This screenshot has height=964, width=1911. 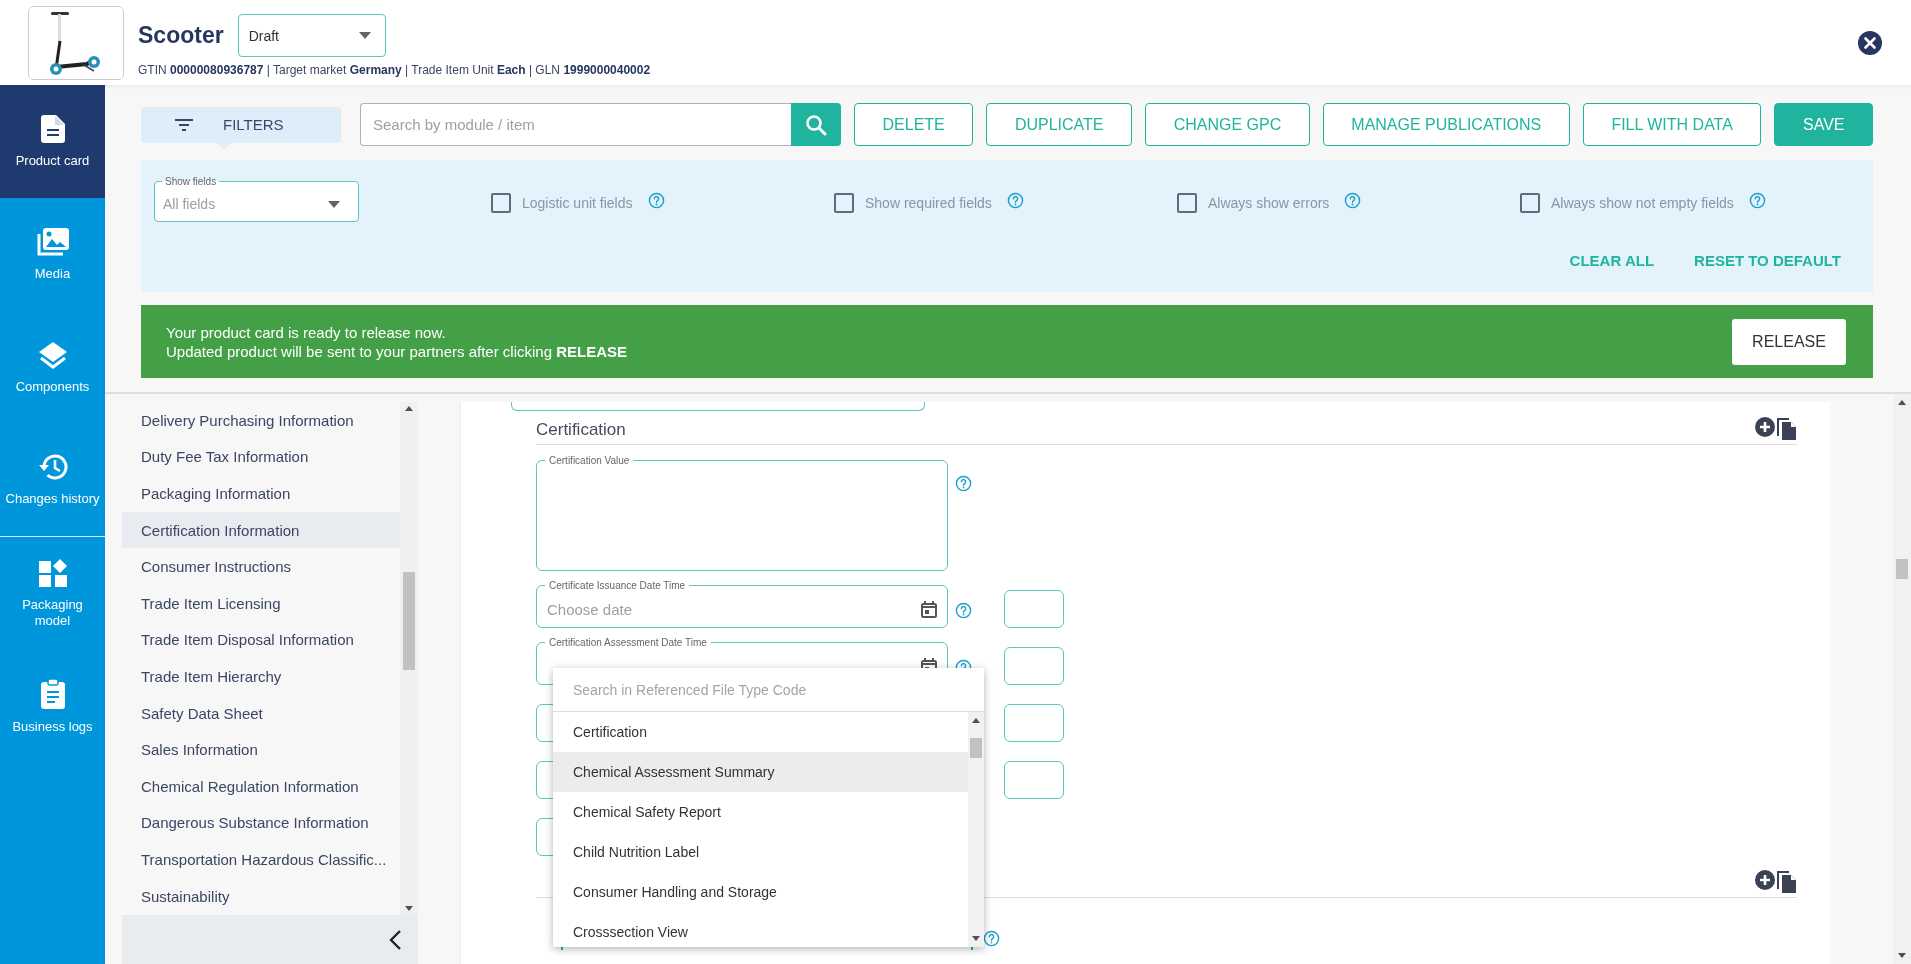 I want to click on module-item: Trade Item Hierarchy, so click(x=261, y=676).